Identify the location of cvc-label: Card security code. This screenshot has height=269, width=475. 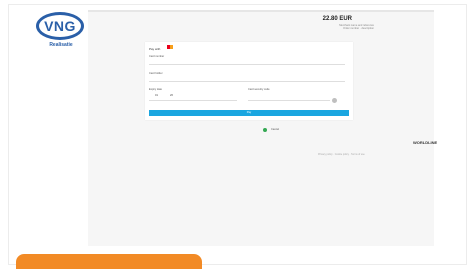
(259, 89).